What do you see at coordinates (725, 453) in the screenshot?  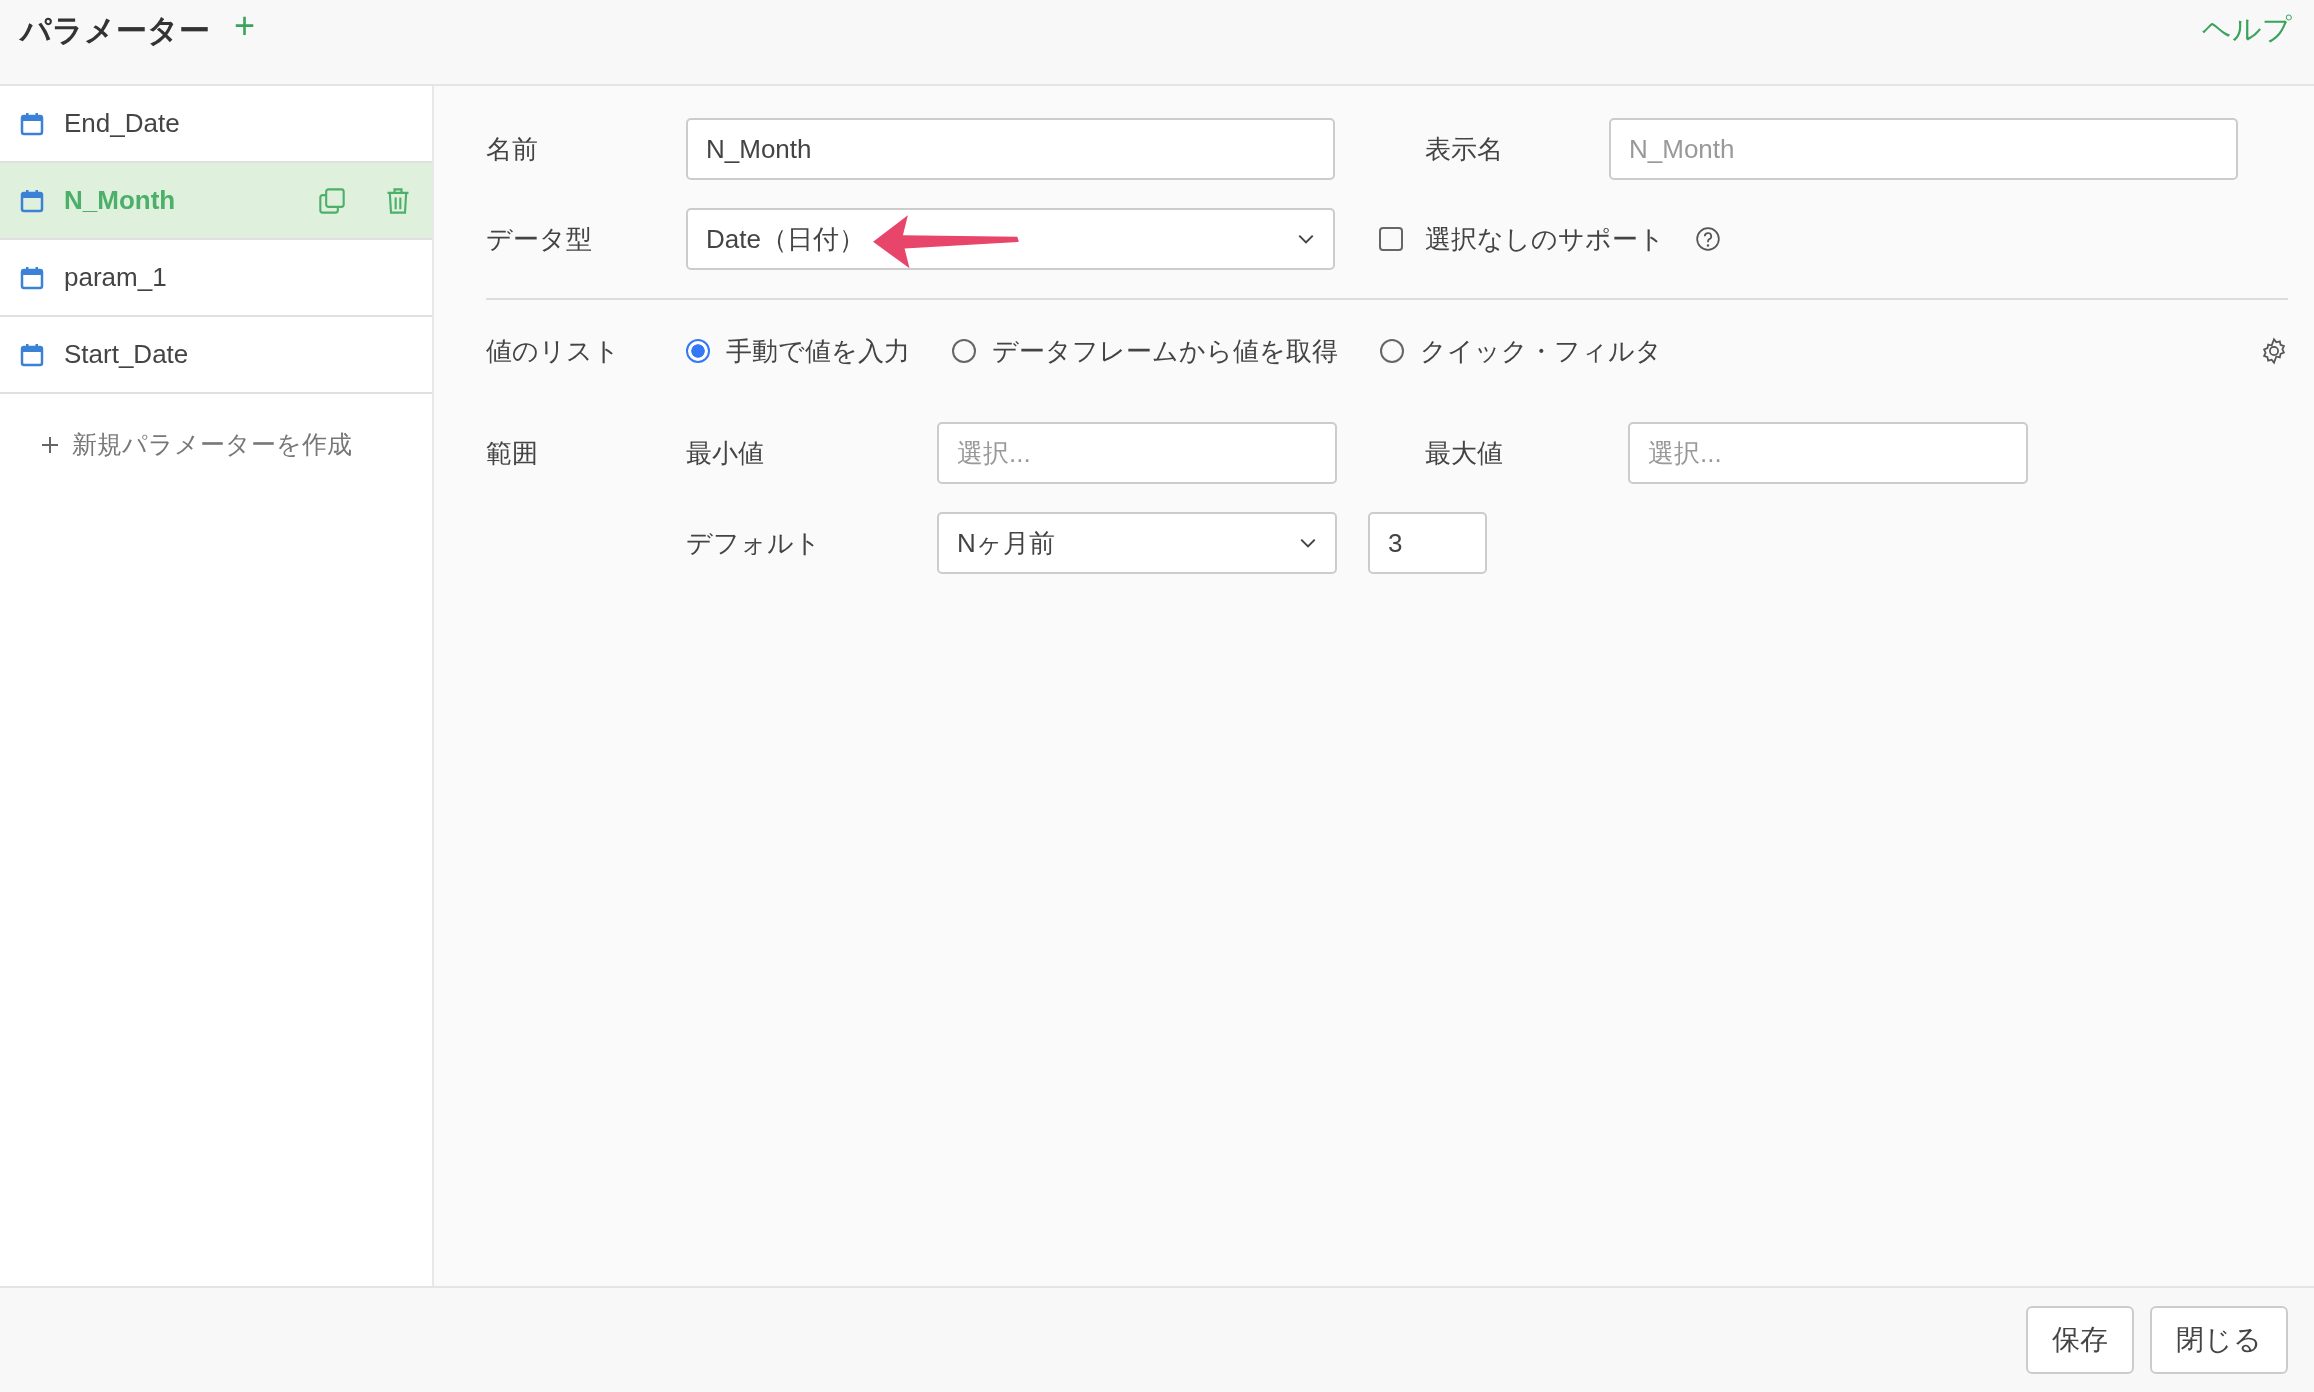 I see `field-label: 最小値` at bounding box center [725, 453].